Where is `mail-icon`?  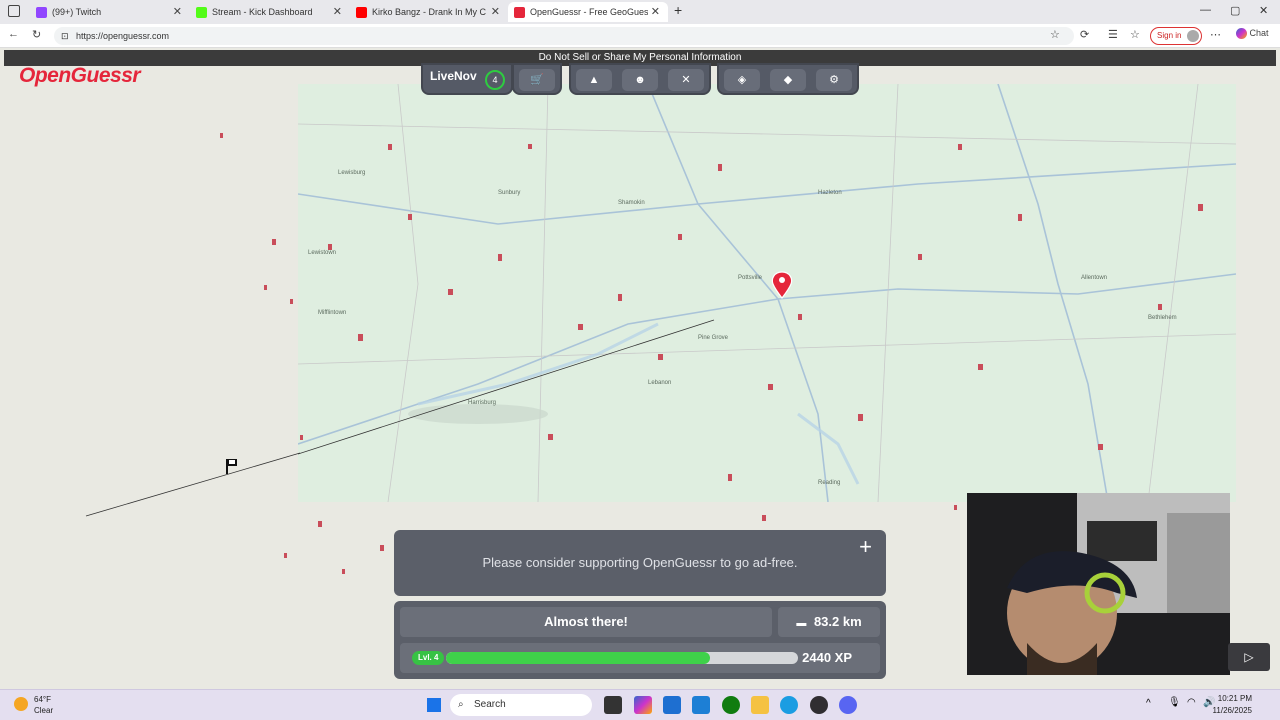
mail-icon is located at coordinates (701, 705).